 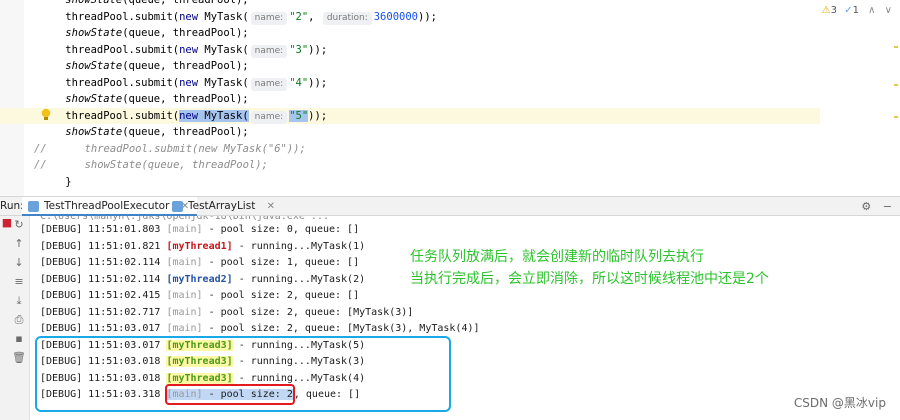 What do you see at coordinates (888, 10) in the screenshot?
I see `chevron-down-icon: ∨` at bounding box center [888, 10].